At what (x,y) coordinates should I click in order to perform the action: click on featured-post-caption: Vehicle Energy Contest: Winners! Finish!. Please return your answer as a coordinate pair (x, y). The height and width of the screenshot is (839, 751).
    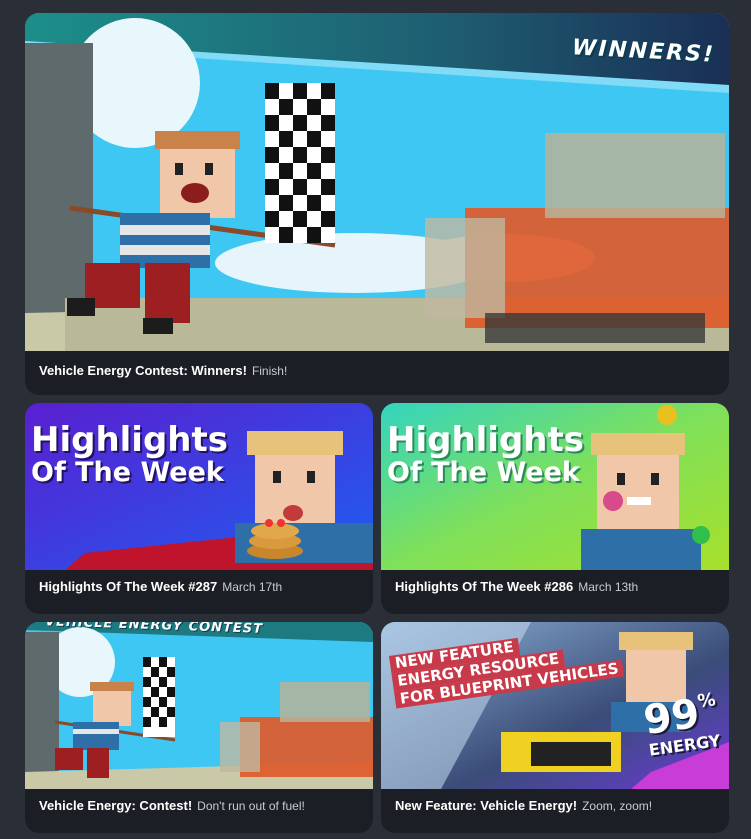
    Looking at the image, I should click on (379, 370).